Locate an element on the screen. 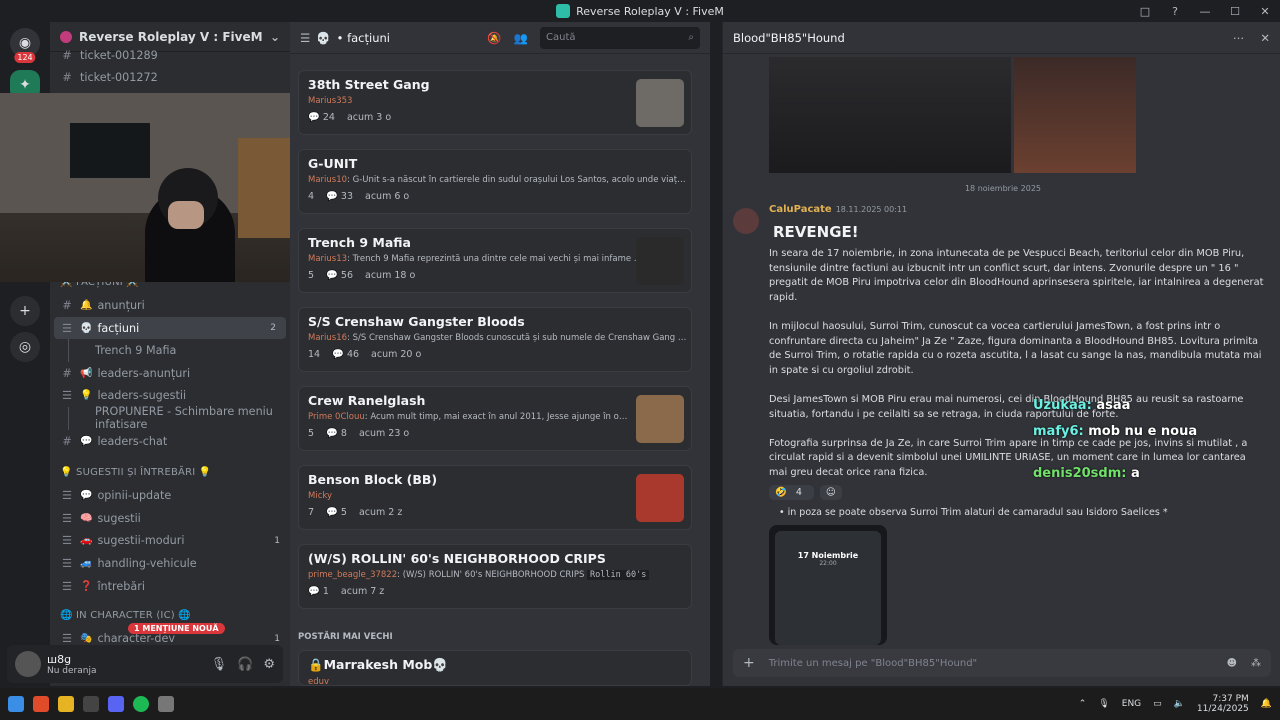 The height and width of the screenshot is (720, 1280). forum-title: • facțiuni is located at coordinates (363, 37).